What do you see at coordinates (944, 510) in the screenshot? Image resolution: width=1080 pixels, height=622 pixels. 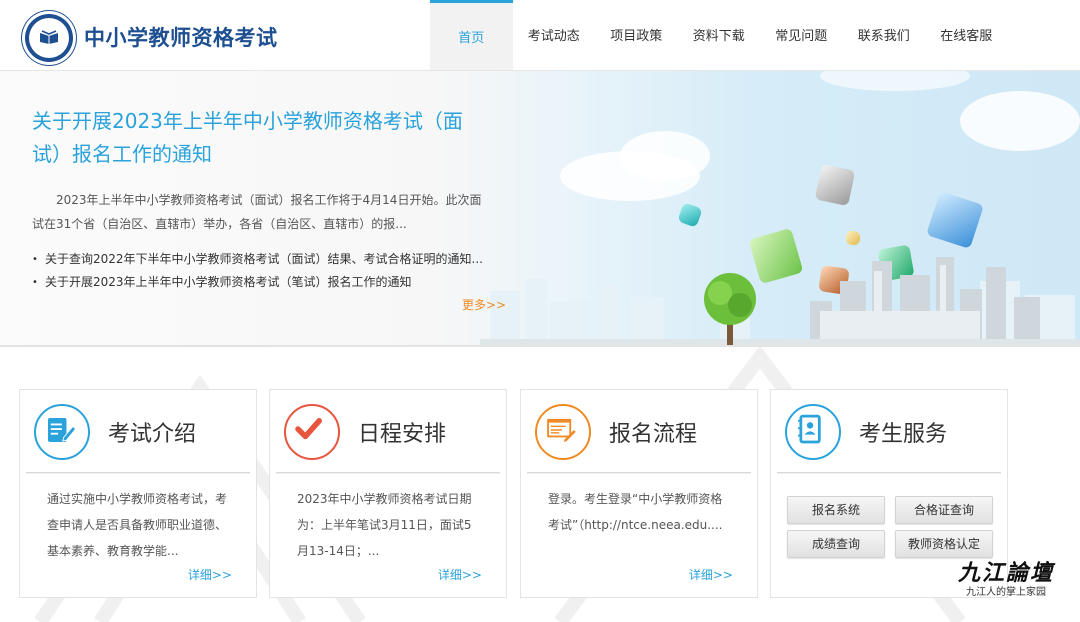 I see `certificate-query-button: 合格证查询` at bounding box center [944, 510].